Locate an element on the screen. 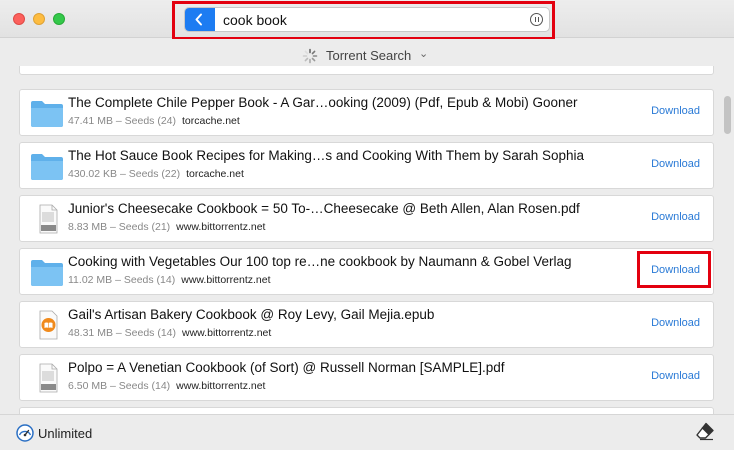 The width and height of the screenshot is (734, 450). eraser-icon is located at coordinates (705, 431).